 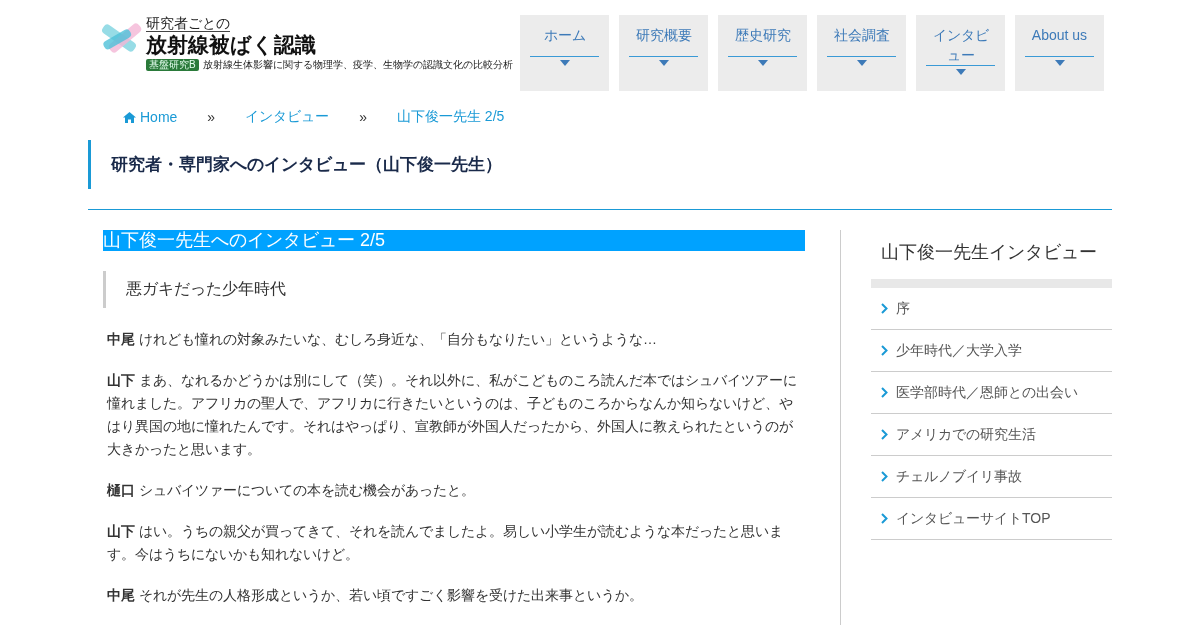 What do you see at coordinates (960, 53) in the screenshot?
I see `nav-menu-item: インタビュー` at bounding box center [960, 53].